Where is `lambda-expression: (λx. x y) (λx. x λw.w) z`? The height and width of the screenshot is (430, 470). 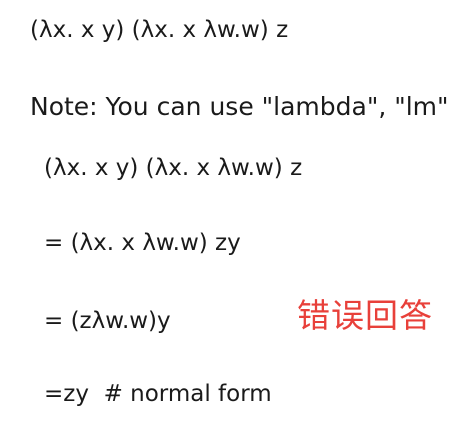 lambda-expression: (λx. x y) (λx. x λw.w) z is located at coordinates (159, 30).